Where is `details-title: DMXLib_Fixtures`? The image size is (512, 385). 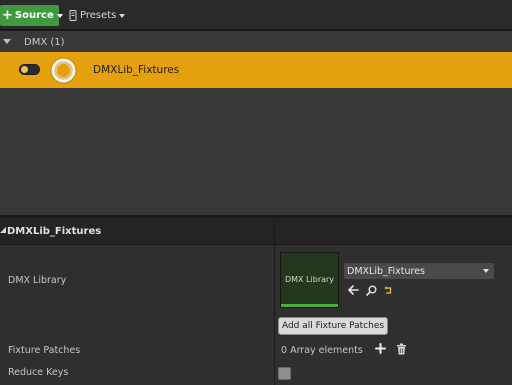
details-title: DMXLib_Fixtures is located at coordinates (54, 231).